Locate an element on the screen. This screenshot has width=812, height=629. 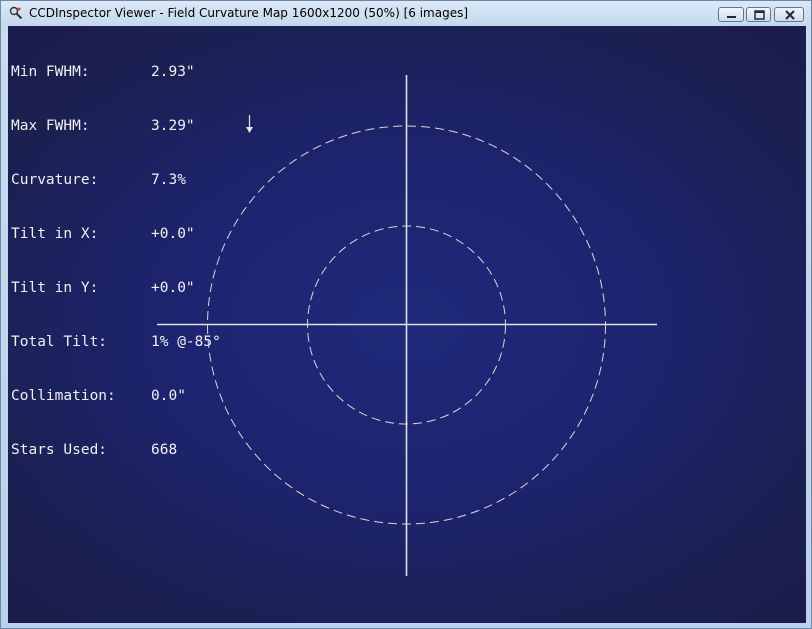
minimize-button is located at coordinates (731, 14).